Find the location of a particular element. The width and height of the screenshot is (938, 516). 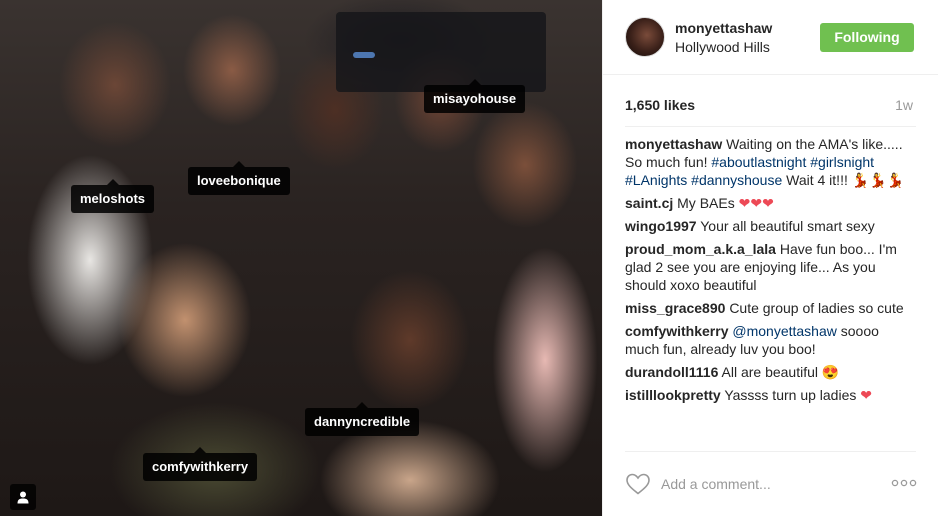

ellipsis-icon is located at coordinates (904, 483).